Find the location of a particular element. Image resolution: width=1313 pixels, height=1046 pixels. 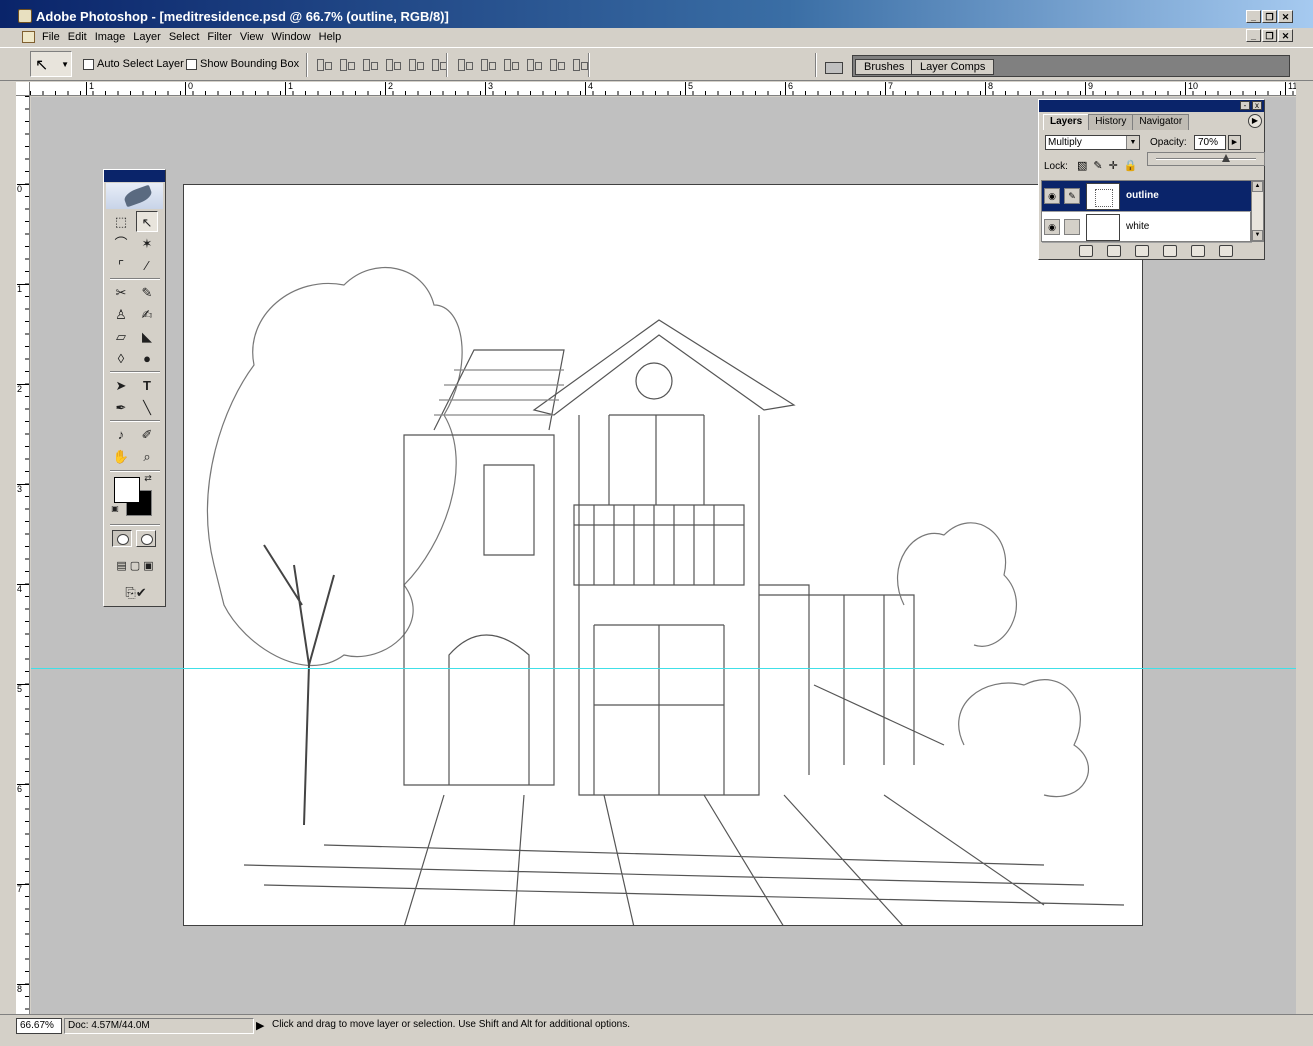

clone-stamp-tool-icon: ♙ is located at coordinates (121, 314).